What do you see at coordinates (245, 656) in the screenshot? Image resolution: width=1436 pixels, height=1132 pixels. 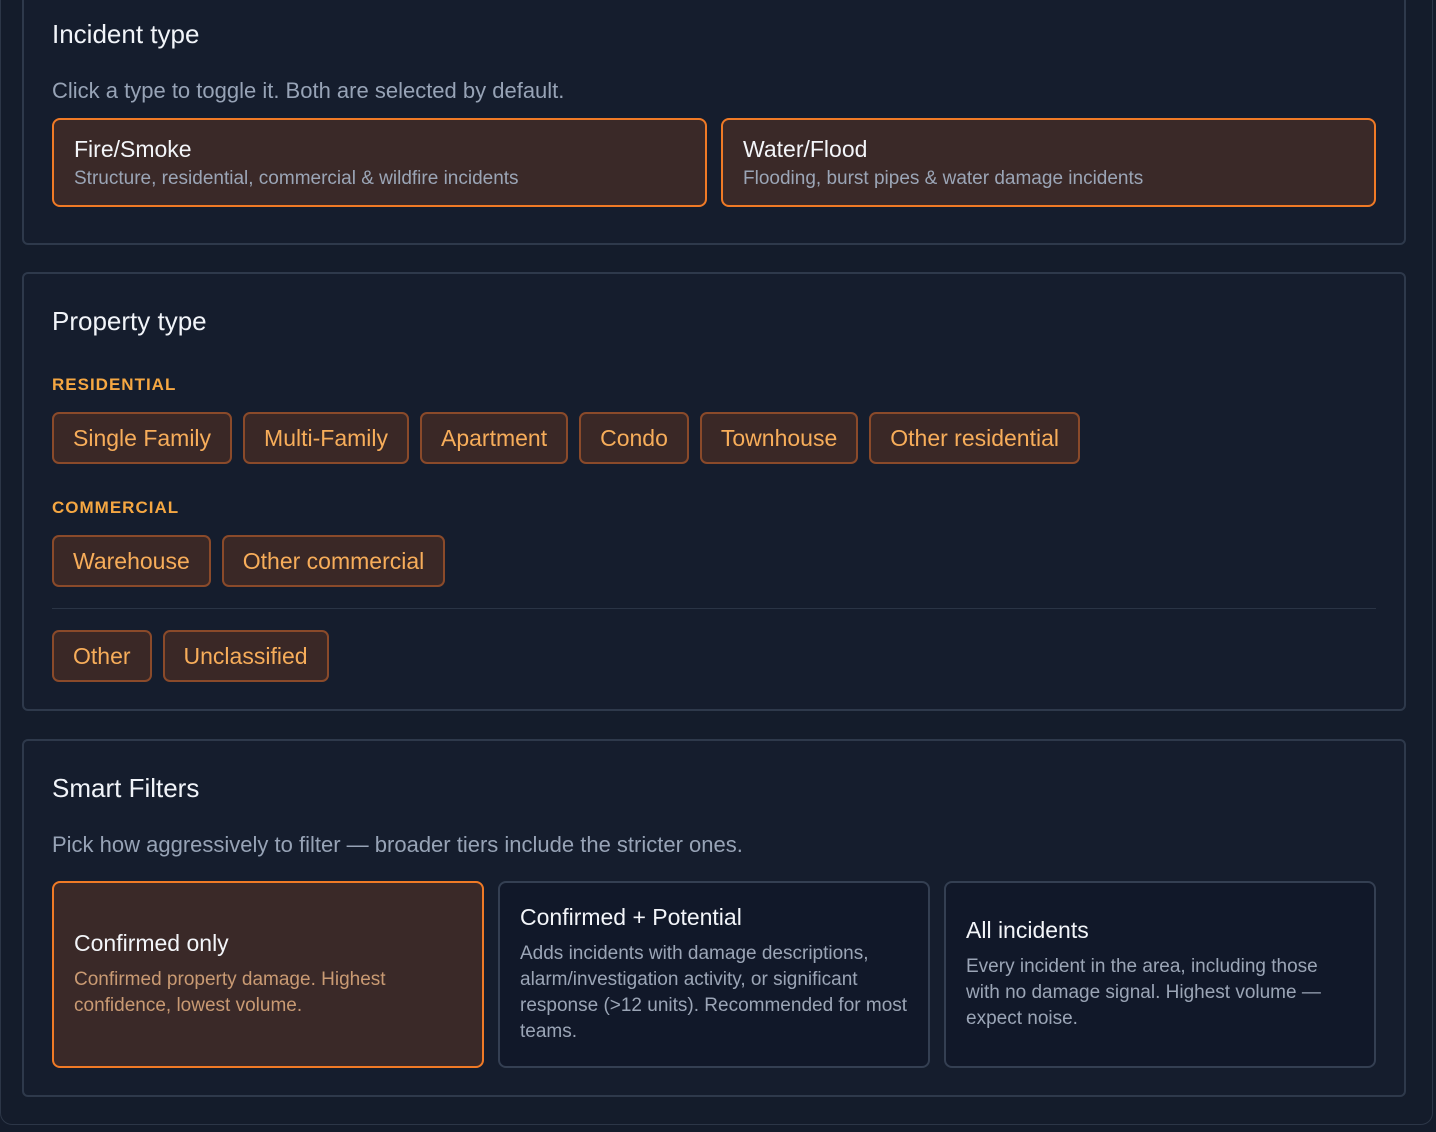 I see `chip-unclassified: Unclassified` at bounding box center [245, 656].